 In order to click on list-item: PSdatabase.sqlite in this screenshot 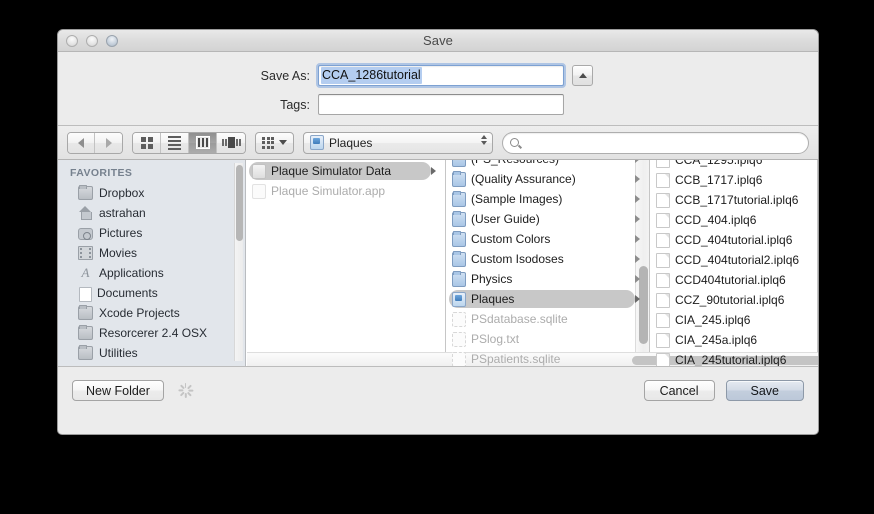, I will do `click(547, 319)`.